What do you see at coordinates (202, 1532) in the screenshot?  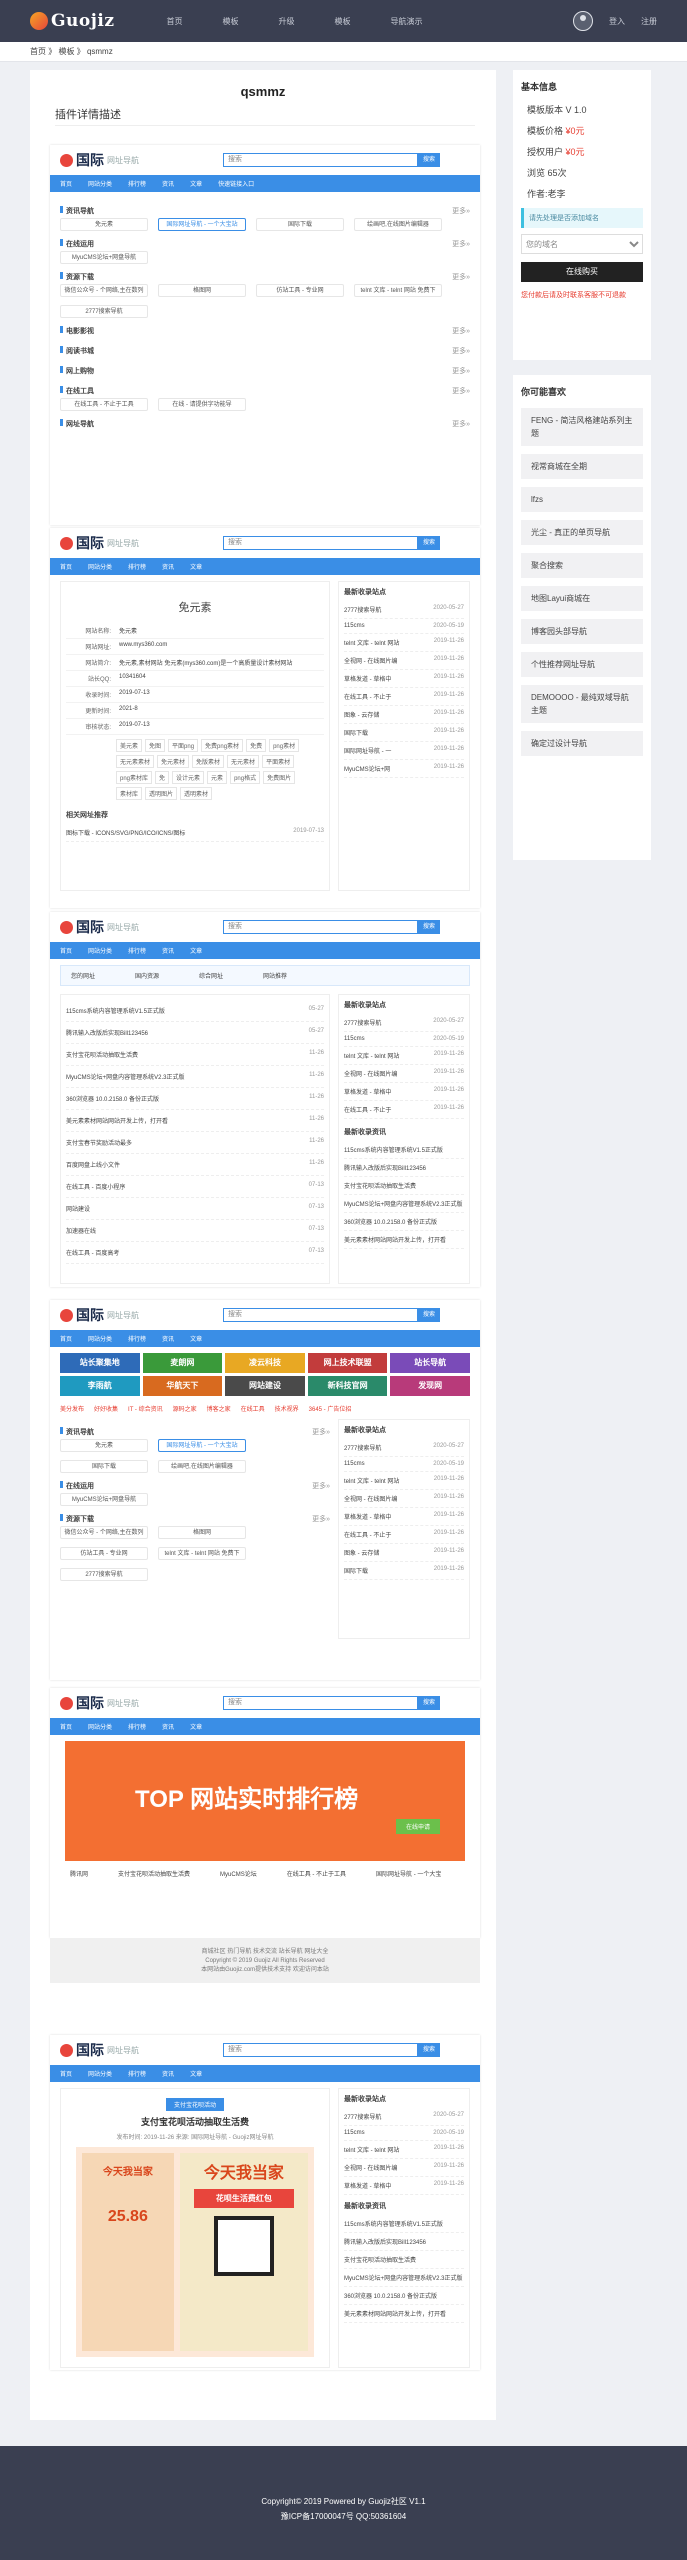 I see `site-link: 格图网` at bounding box center [202, 1532].